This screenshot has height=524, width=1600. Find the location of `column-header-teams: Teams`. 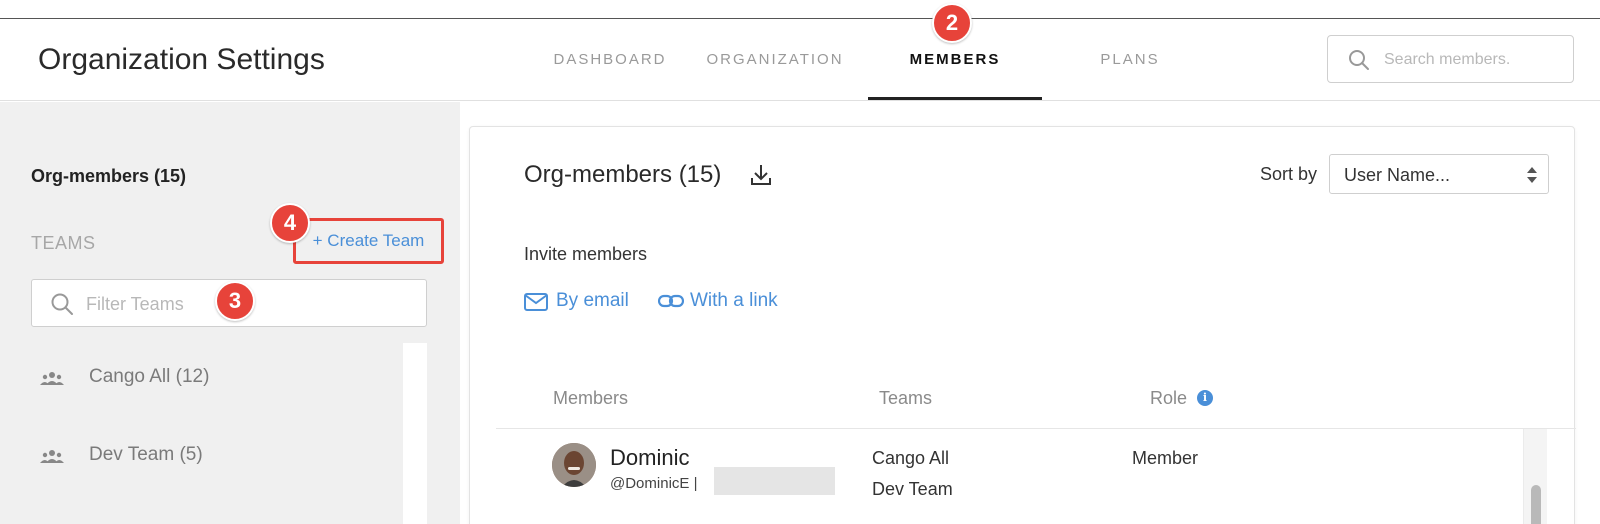

column-header-teams: Teams is located at coordinates (905, 398).